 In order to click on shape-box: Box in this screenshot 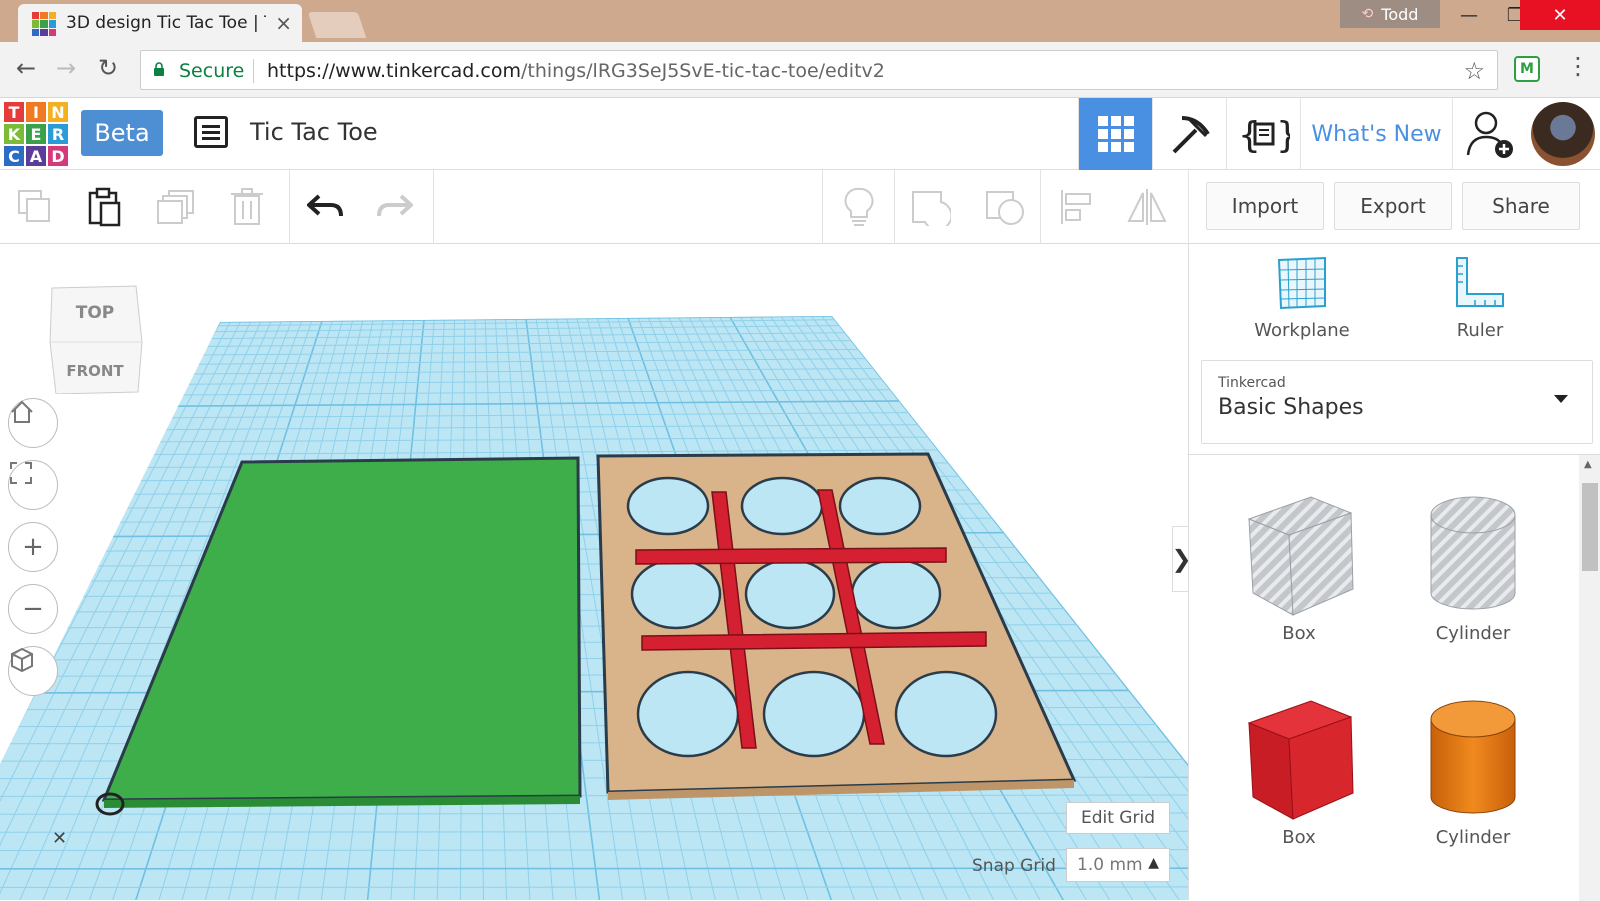, I will do `click(1299, 770)`.